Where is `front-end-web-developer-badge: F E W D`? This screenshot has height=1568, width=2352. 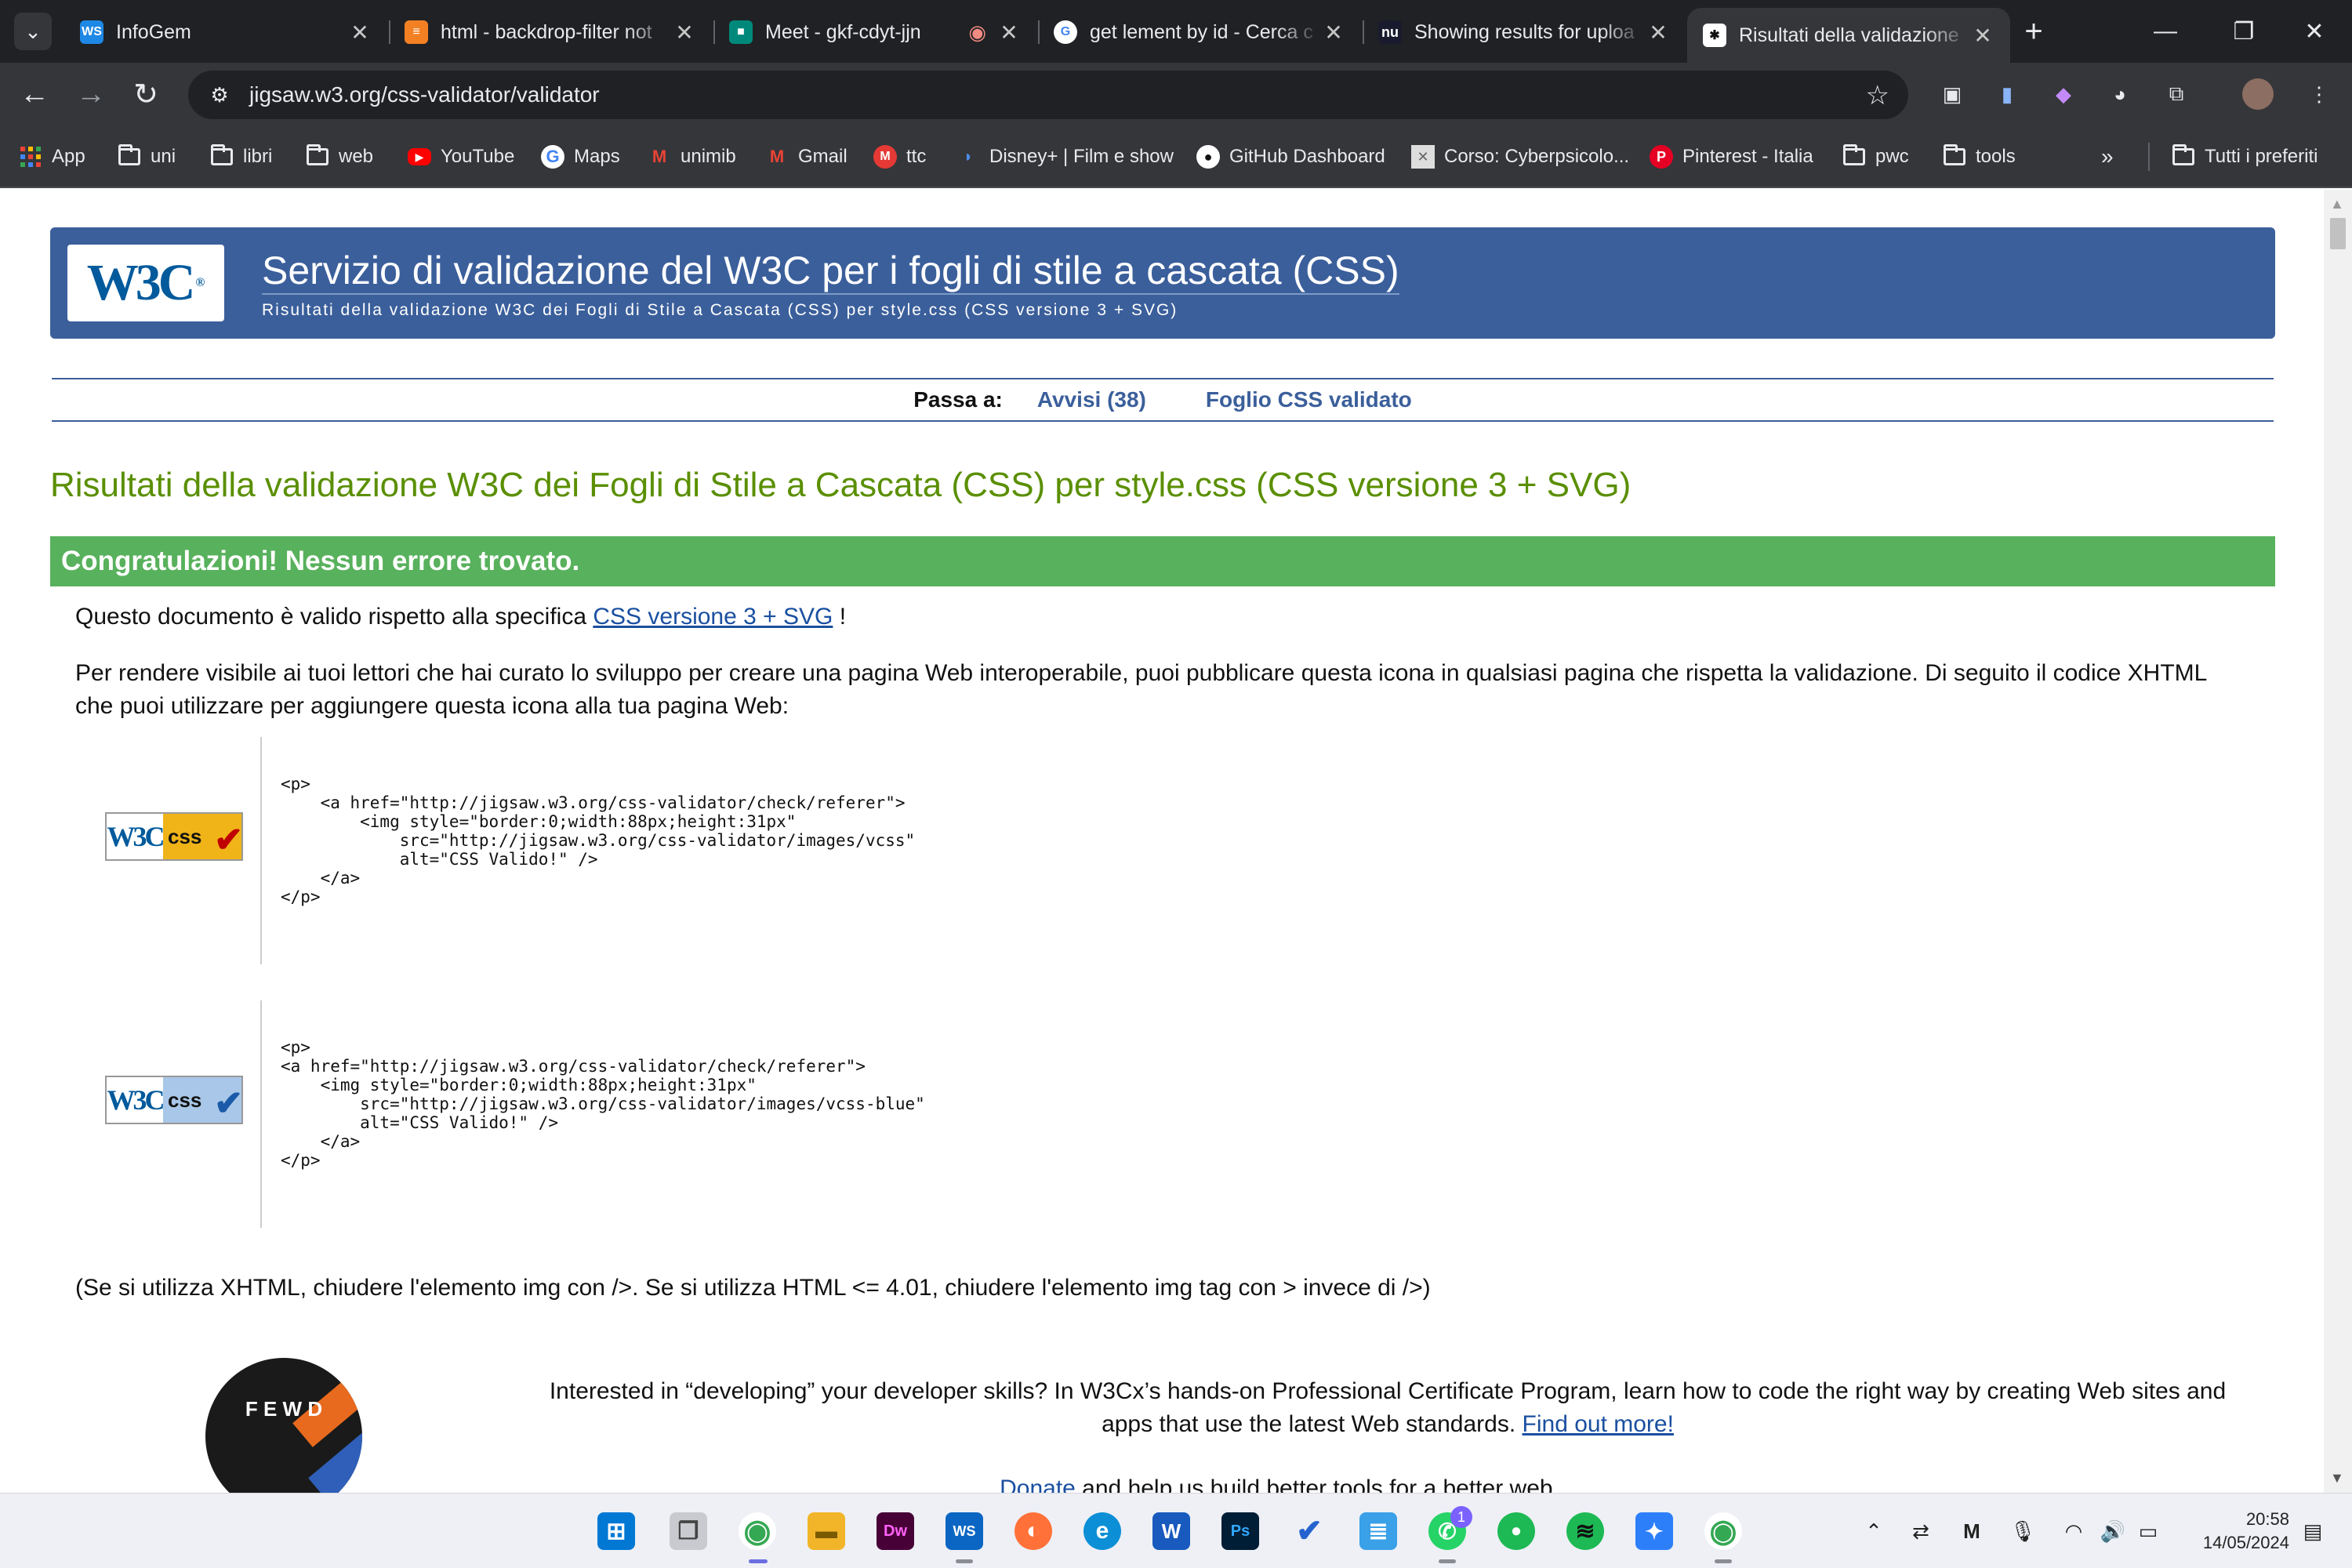 front-end-web-developer-badge: F E W D is located at coordinates (283, 1425).